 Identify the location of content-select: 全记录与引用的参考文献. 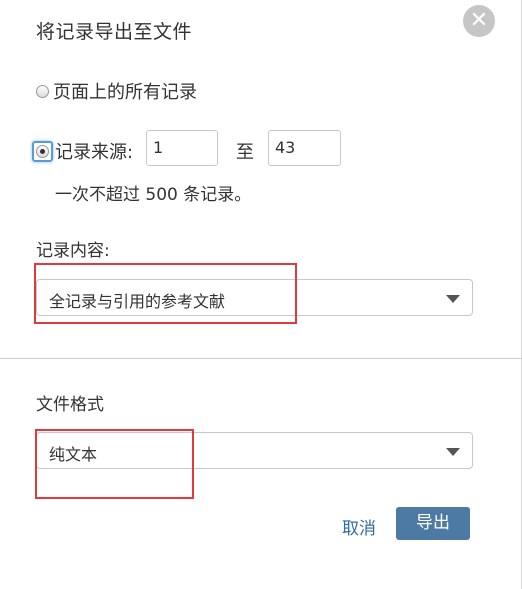
(254, 297).